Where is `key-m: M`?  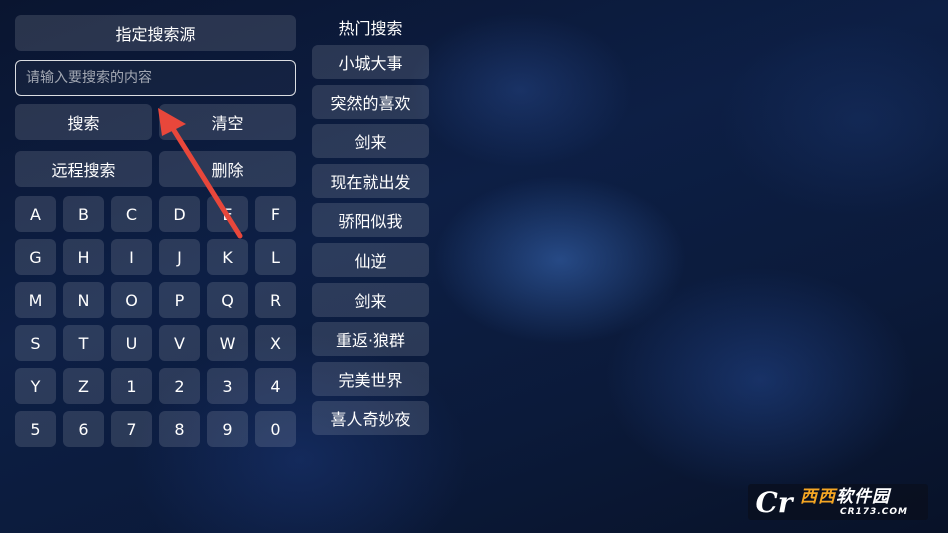 key-m: M is located at coordinates (35, 300).